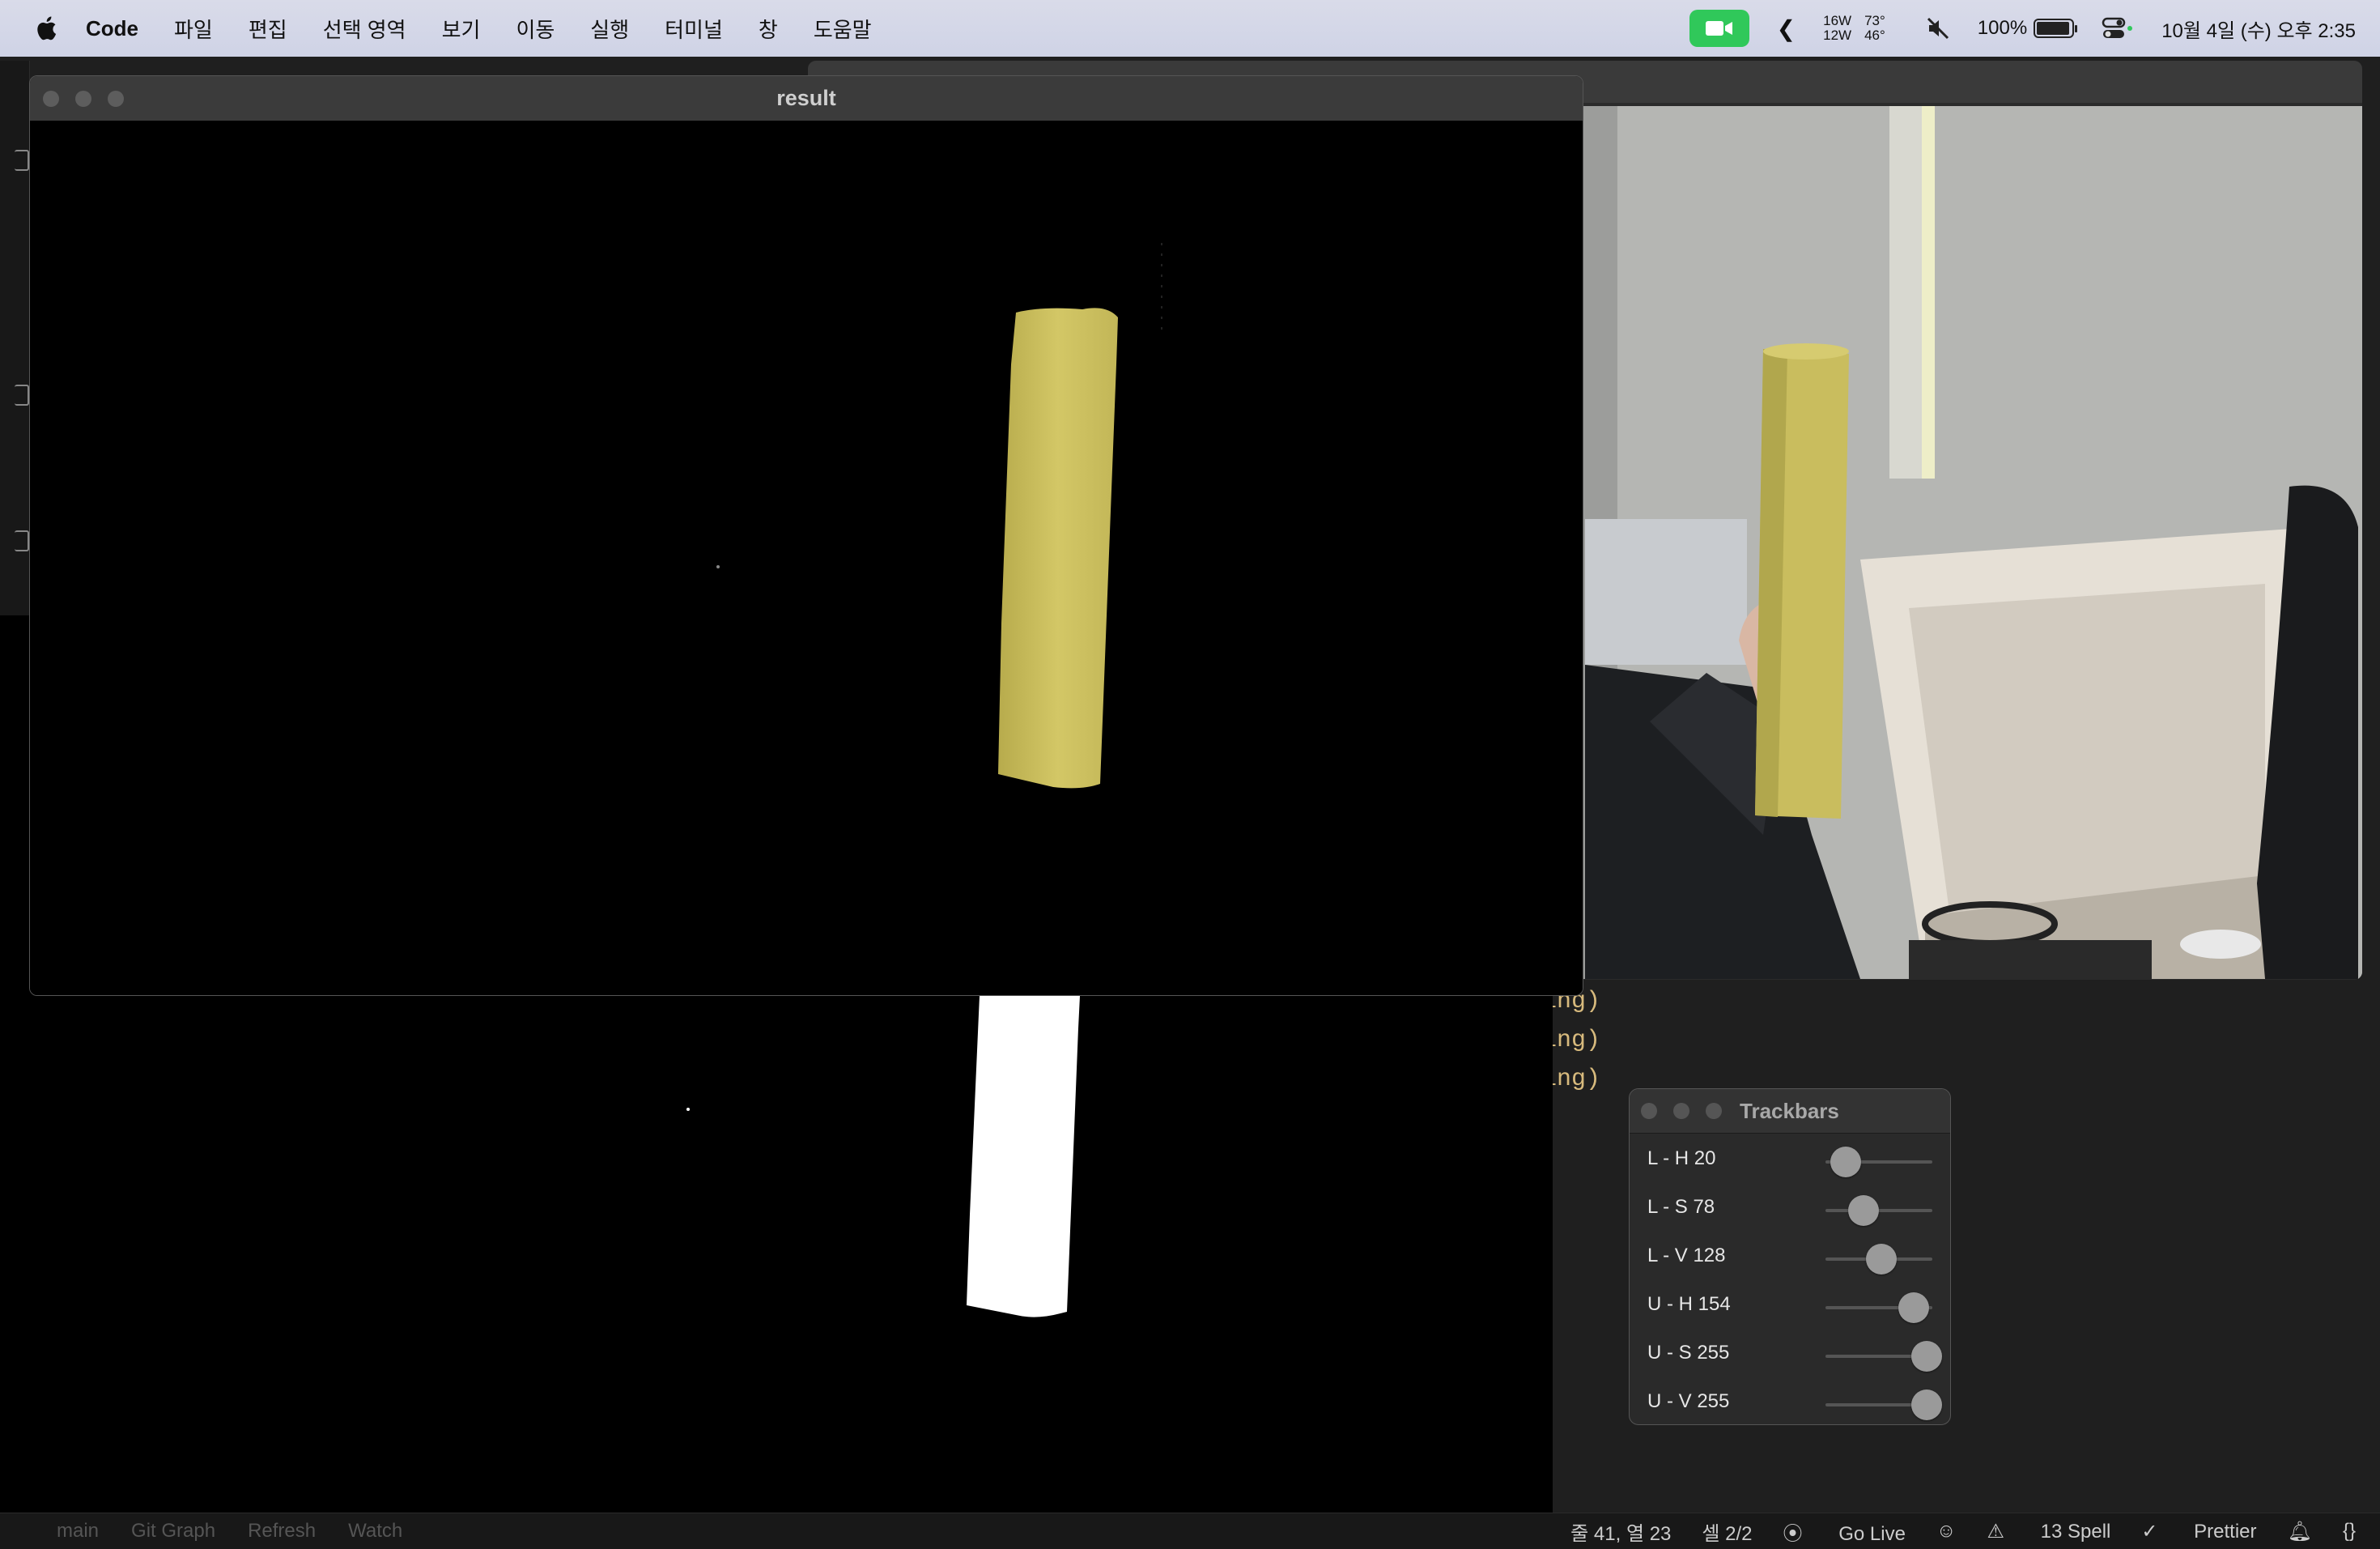  I want to click on spell-check-status: ⚠ 13 Spell, so click(2048, 1532).